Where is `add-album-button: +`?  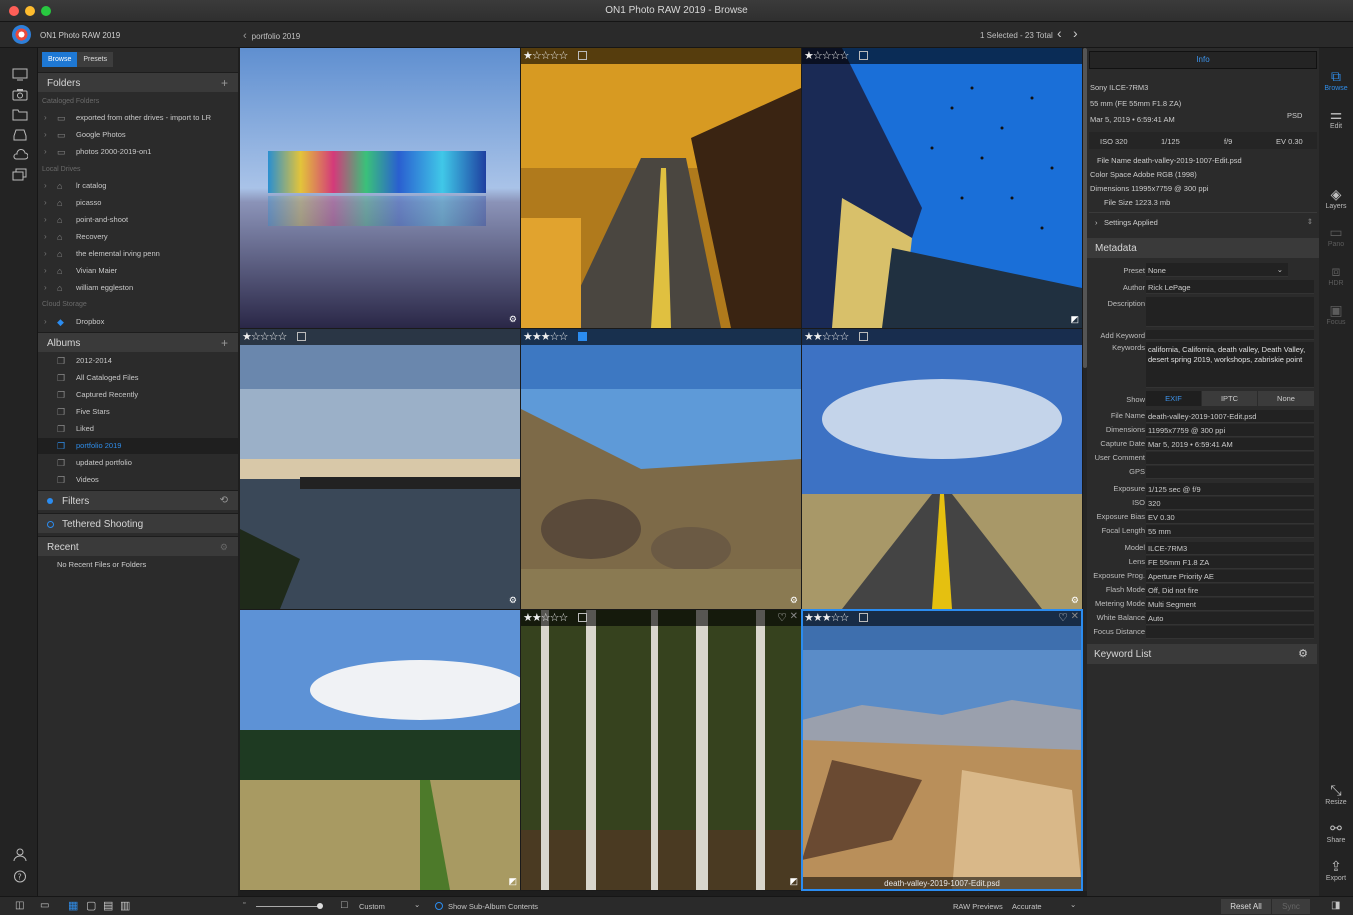 add-album-button: + is located at coordinates (224, 343).